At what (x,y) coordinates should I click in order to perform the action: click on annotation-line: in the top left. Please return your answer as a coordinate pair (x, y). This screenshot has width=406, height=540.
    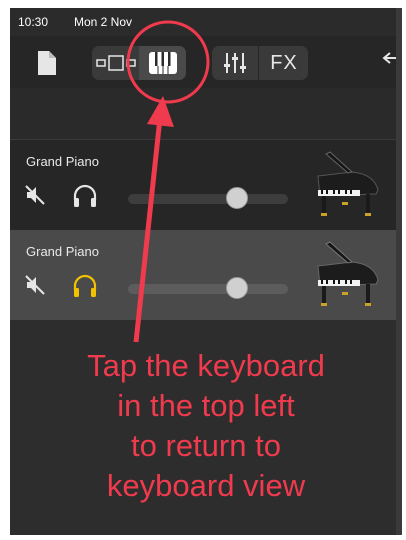
    Looking at the image, I should click on (206, 405).